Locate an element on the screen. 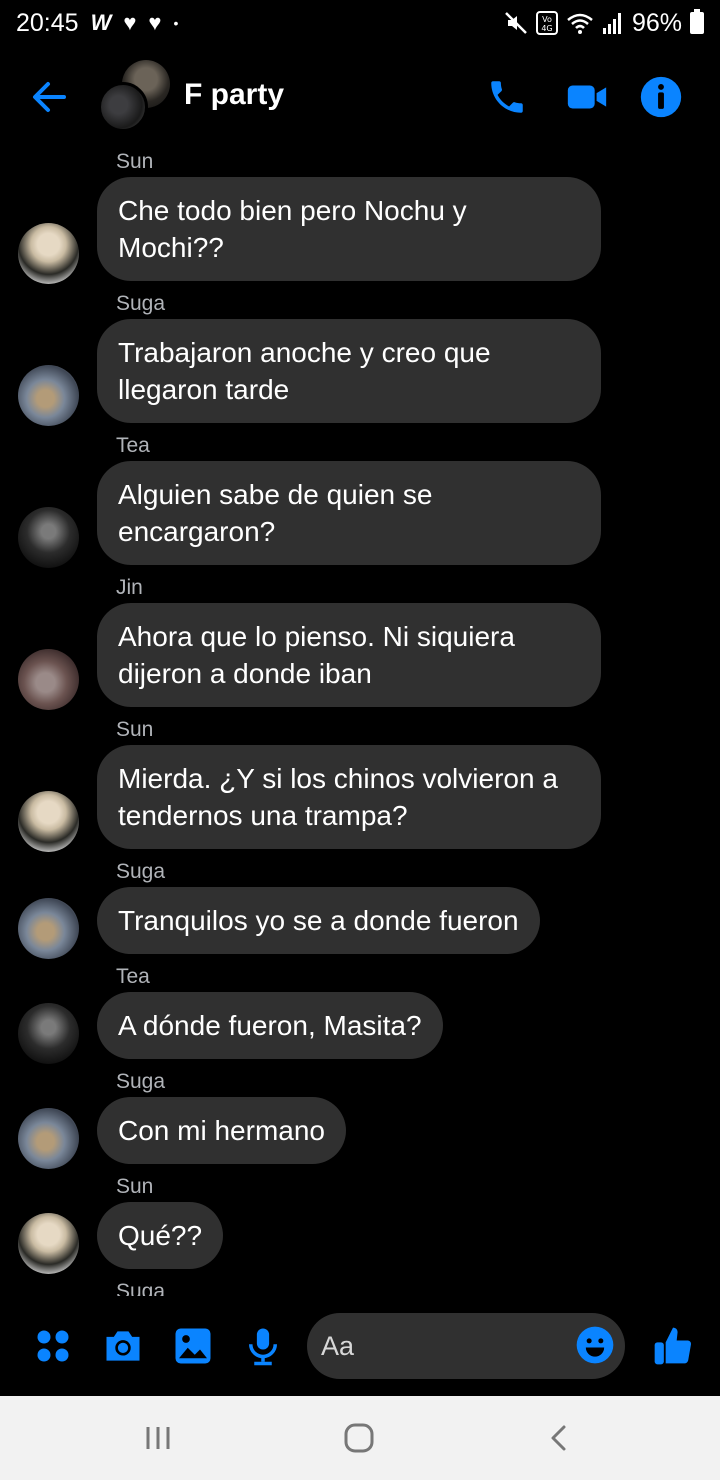 The height and width of the screenshot is (1480, 720). gallery-icon is located at coordinates (193, 1346).